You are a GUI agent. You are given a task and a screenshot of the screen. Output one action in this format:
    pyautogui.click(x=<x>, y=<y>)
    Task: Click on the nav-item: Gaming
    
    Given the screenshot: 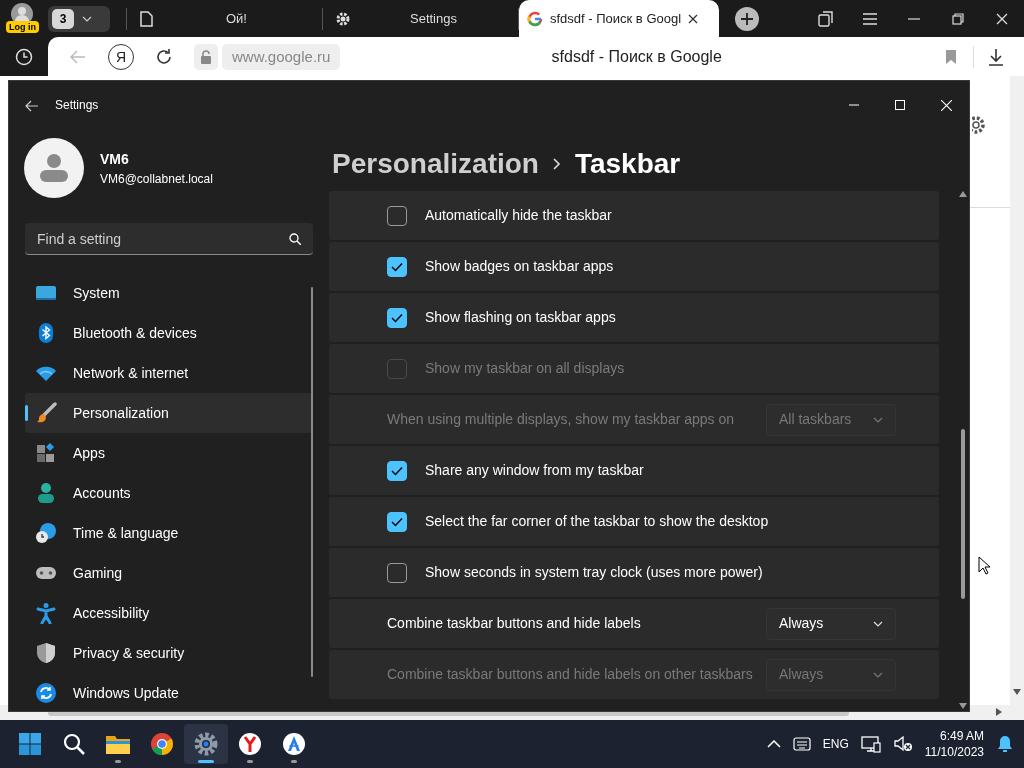 What is the action you would take?
    pyautogui.click(x=169, y=573)
    